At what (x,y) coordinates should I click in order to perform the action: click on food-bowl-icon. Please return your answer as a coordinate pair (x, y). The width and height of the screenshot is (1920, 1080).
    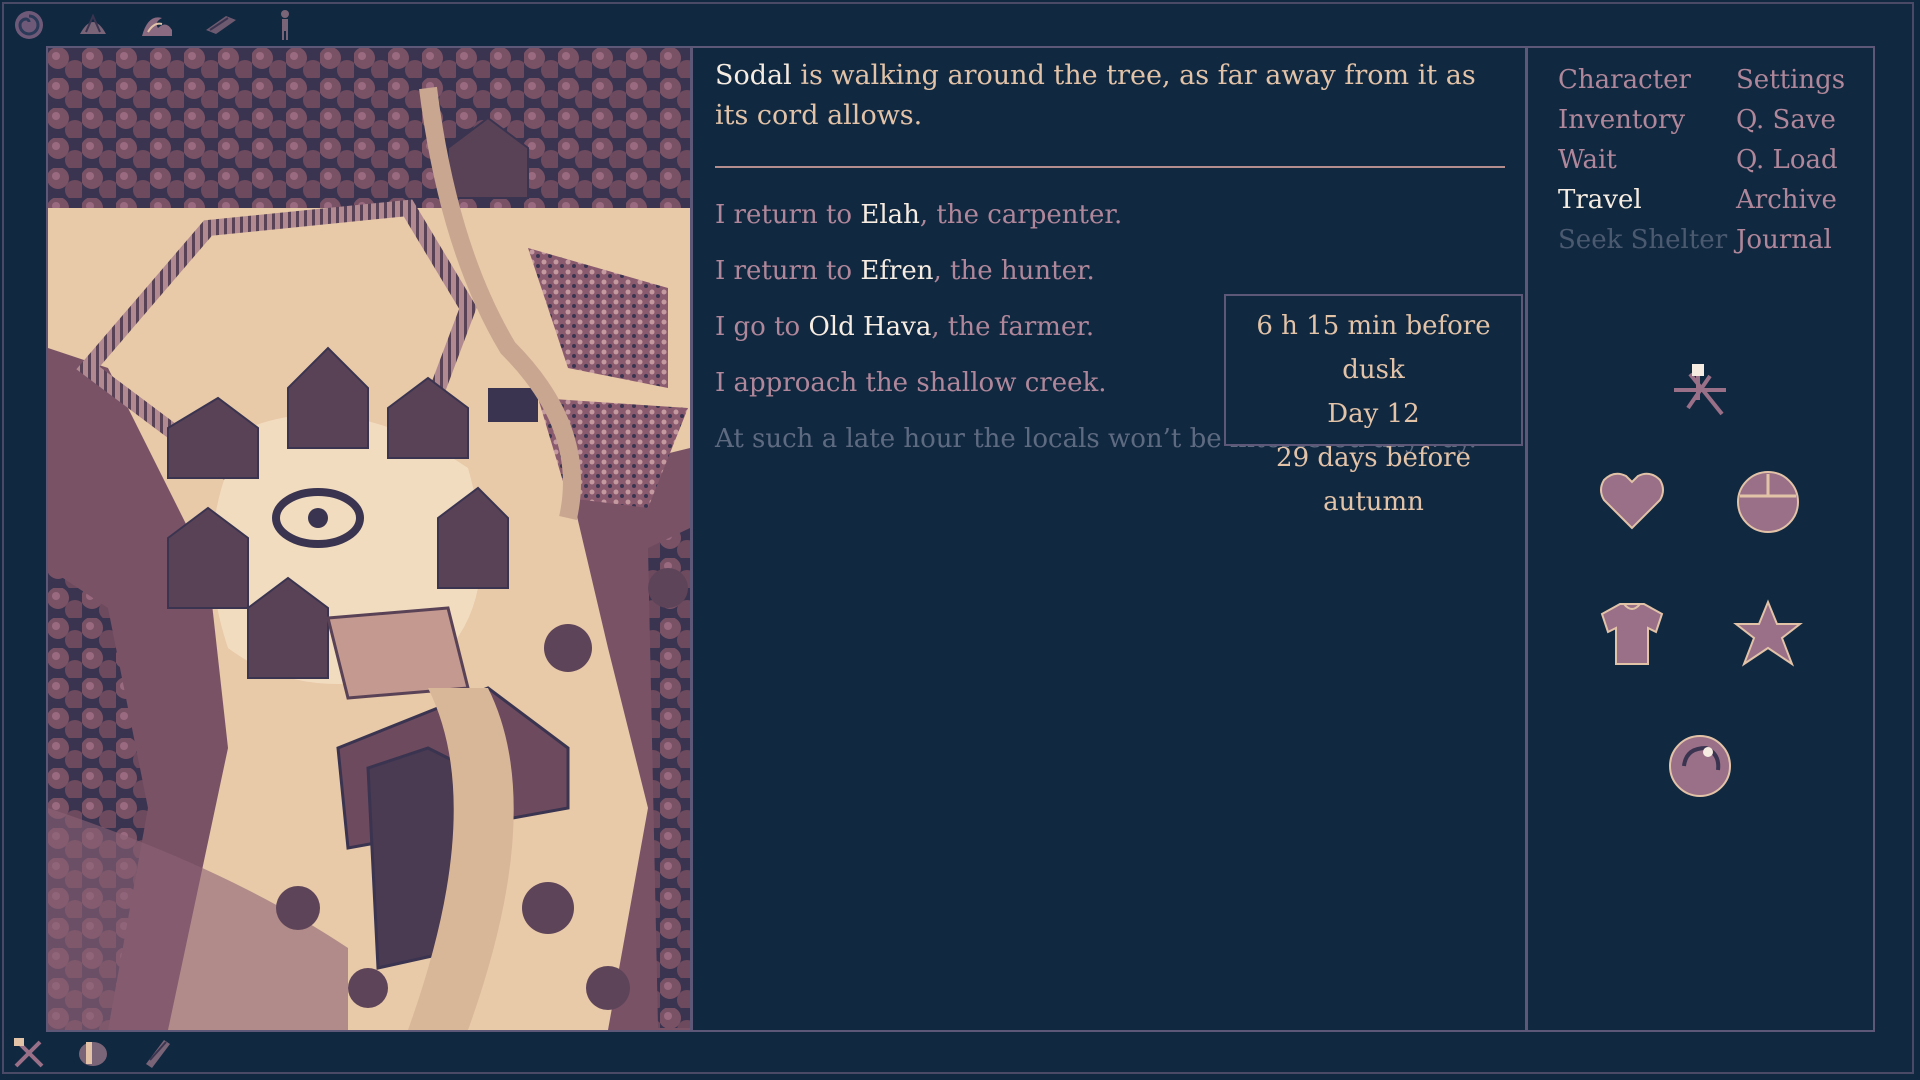
    Looking at the image, I should click on (1768, 500).